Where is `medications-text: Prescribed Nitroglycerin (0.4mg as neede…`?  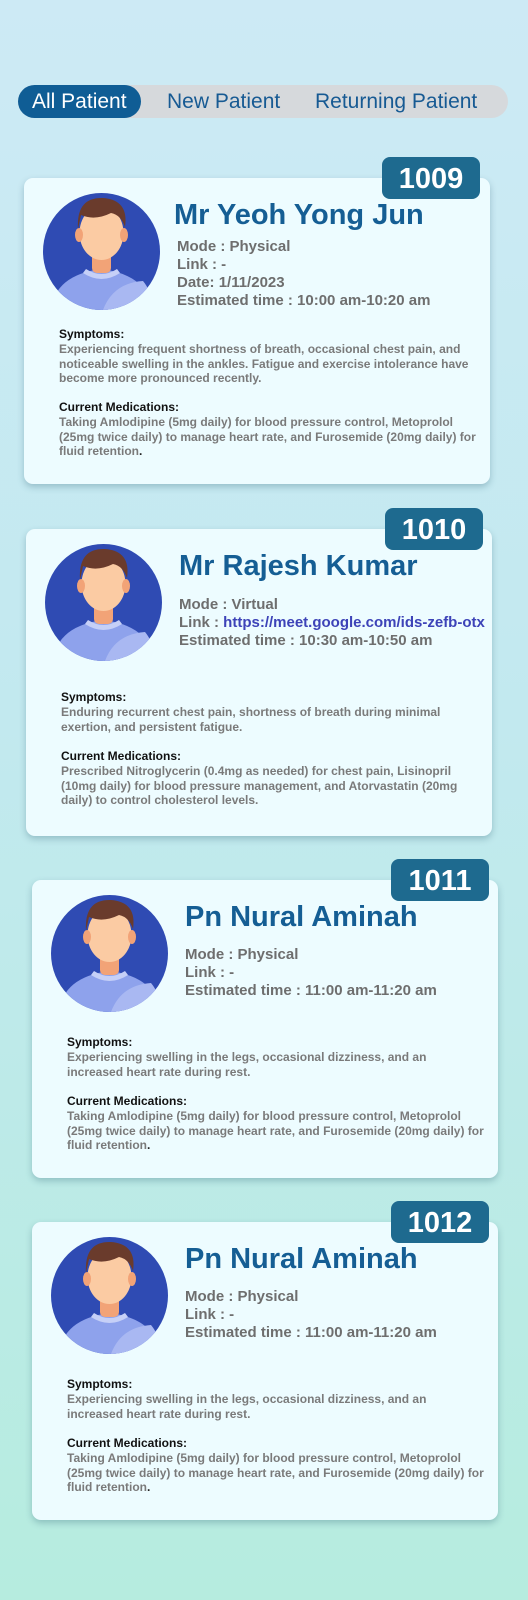 medications-text: Prescribed Nitroglycerin (0.4mg as neede… is located at coordinates (259, 785).